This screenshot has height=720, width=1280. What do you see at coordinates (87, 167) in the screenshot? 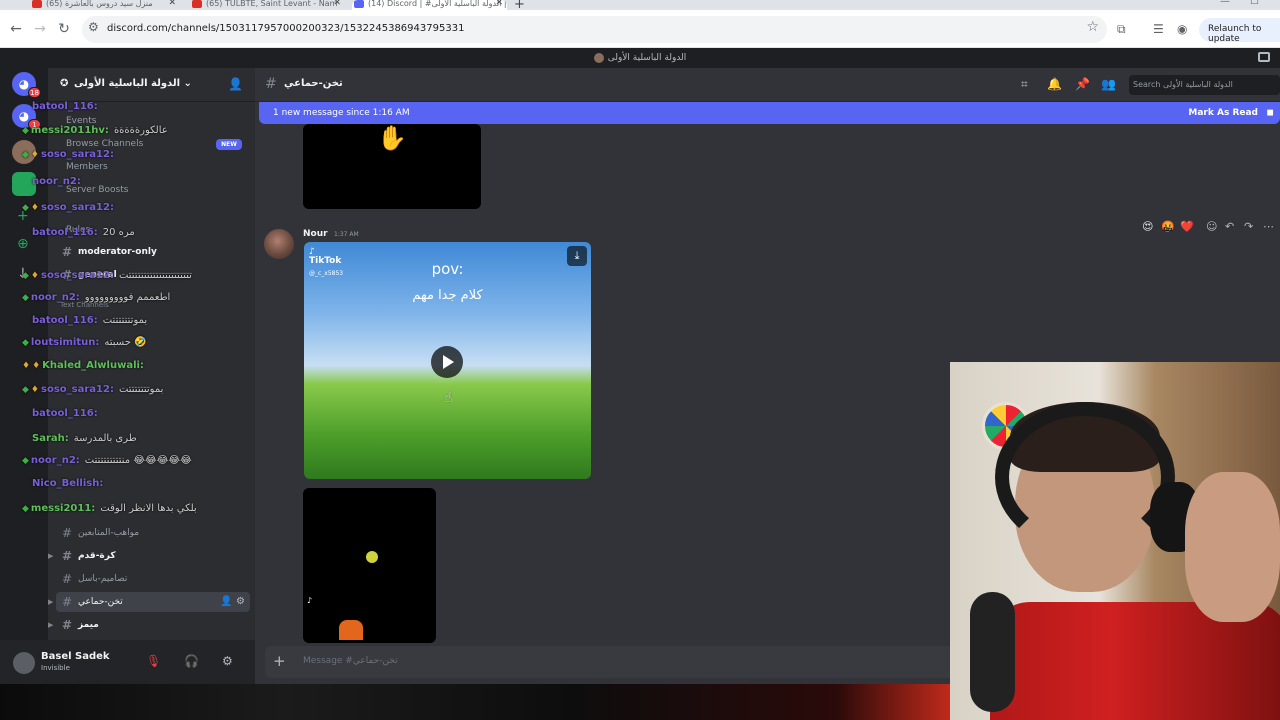
I see `menu-members: Members` at bounding box center [87, 167].